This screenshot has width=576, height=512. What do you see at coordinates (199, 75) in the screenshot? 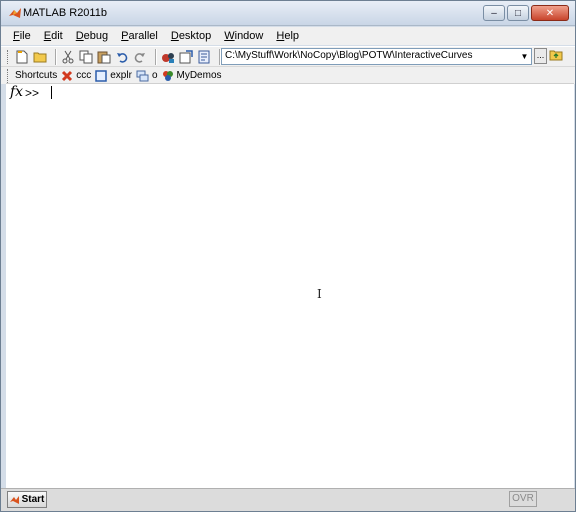
I see `shortcut-mydemos-label: MyDemos` at bounding box center [199, 75].